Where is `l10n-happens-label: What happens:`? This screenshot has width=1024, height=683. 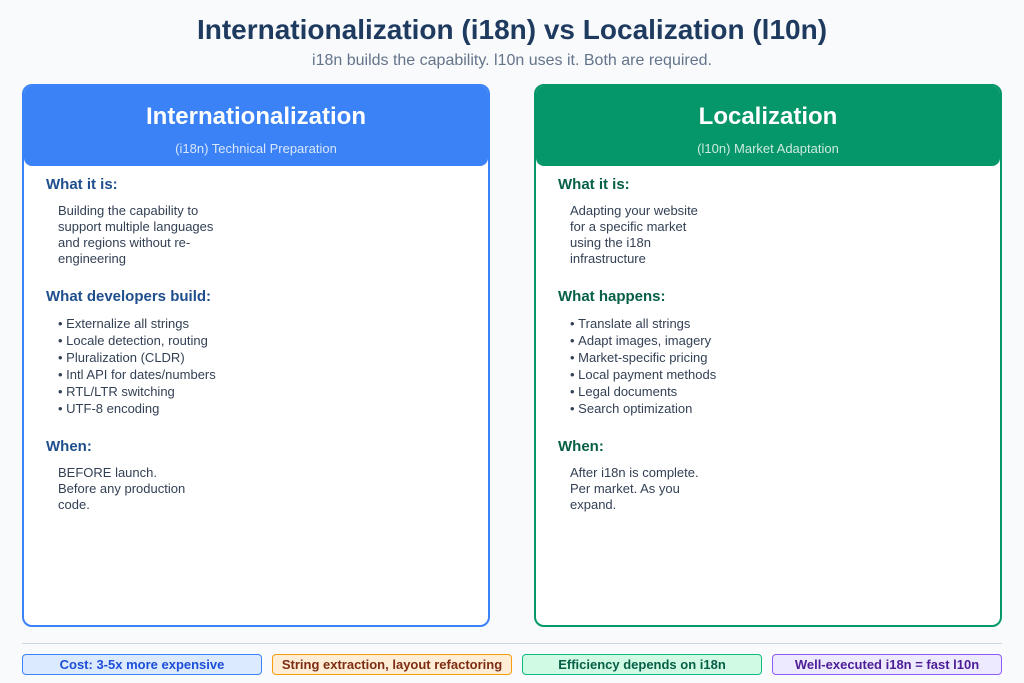
l10n-happens-label: What happens: is located at coordinates (612, 296).